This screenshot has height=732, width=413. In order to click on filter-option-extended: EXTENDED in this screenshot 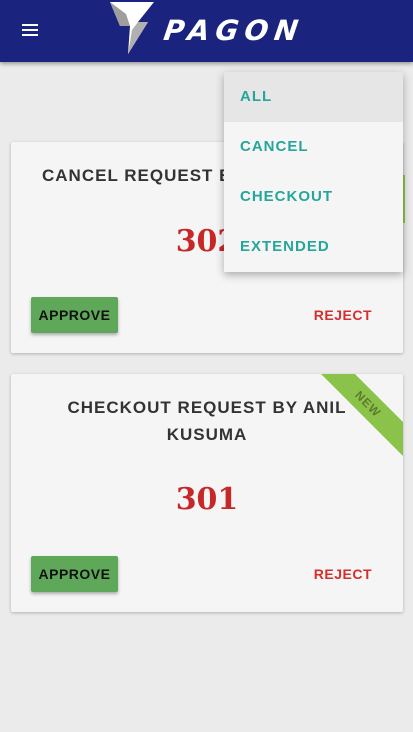, I will do `click(313, 247)`.